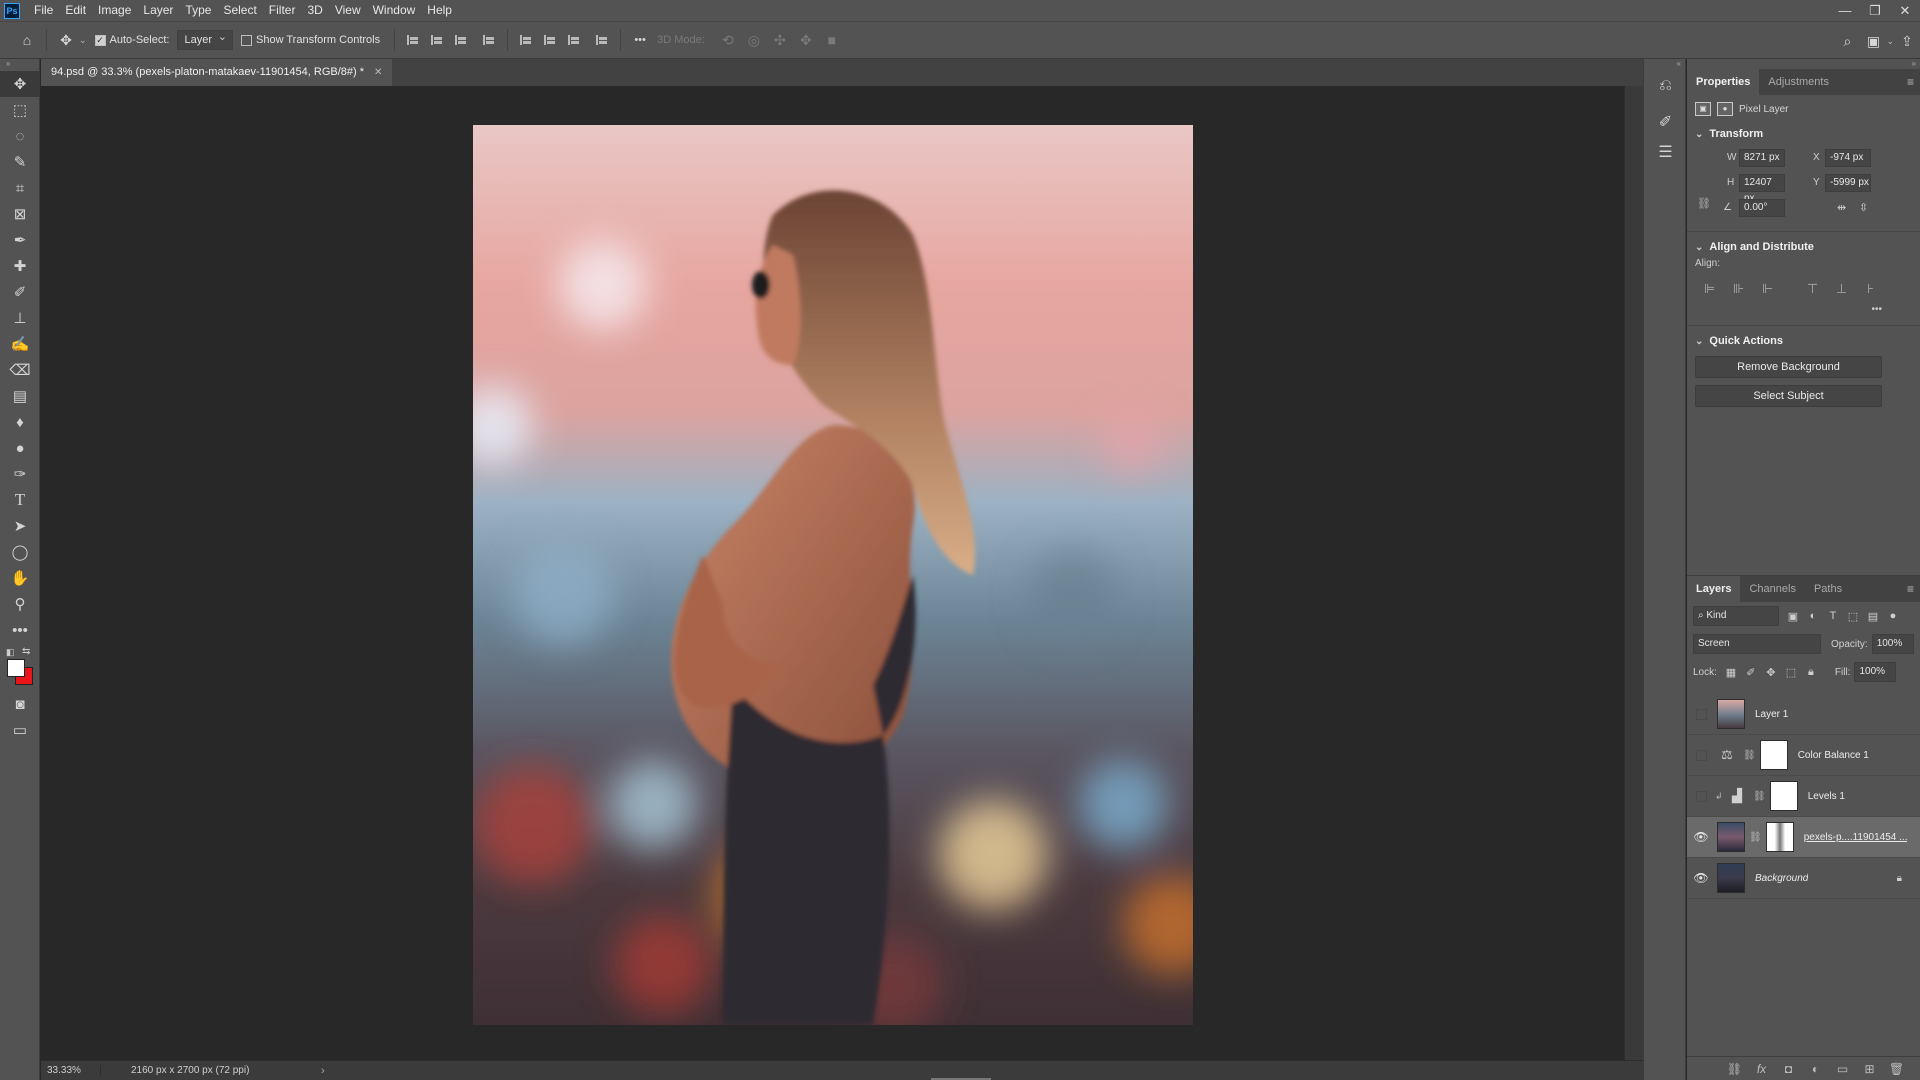  Describe the element at coordinates (1791, 672) in the screenshot. I see `lock-artboard-icon: ⬚` at that location.